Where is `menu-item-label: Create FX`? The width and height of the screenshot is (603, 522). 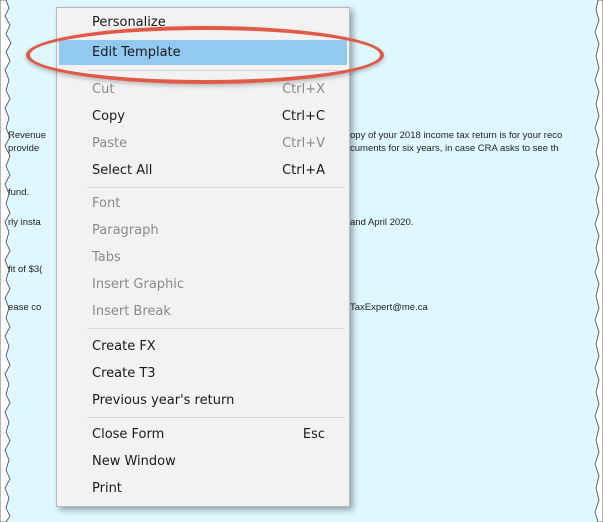 menu-item-label: Create FX is located at coordinates (124, 346).